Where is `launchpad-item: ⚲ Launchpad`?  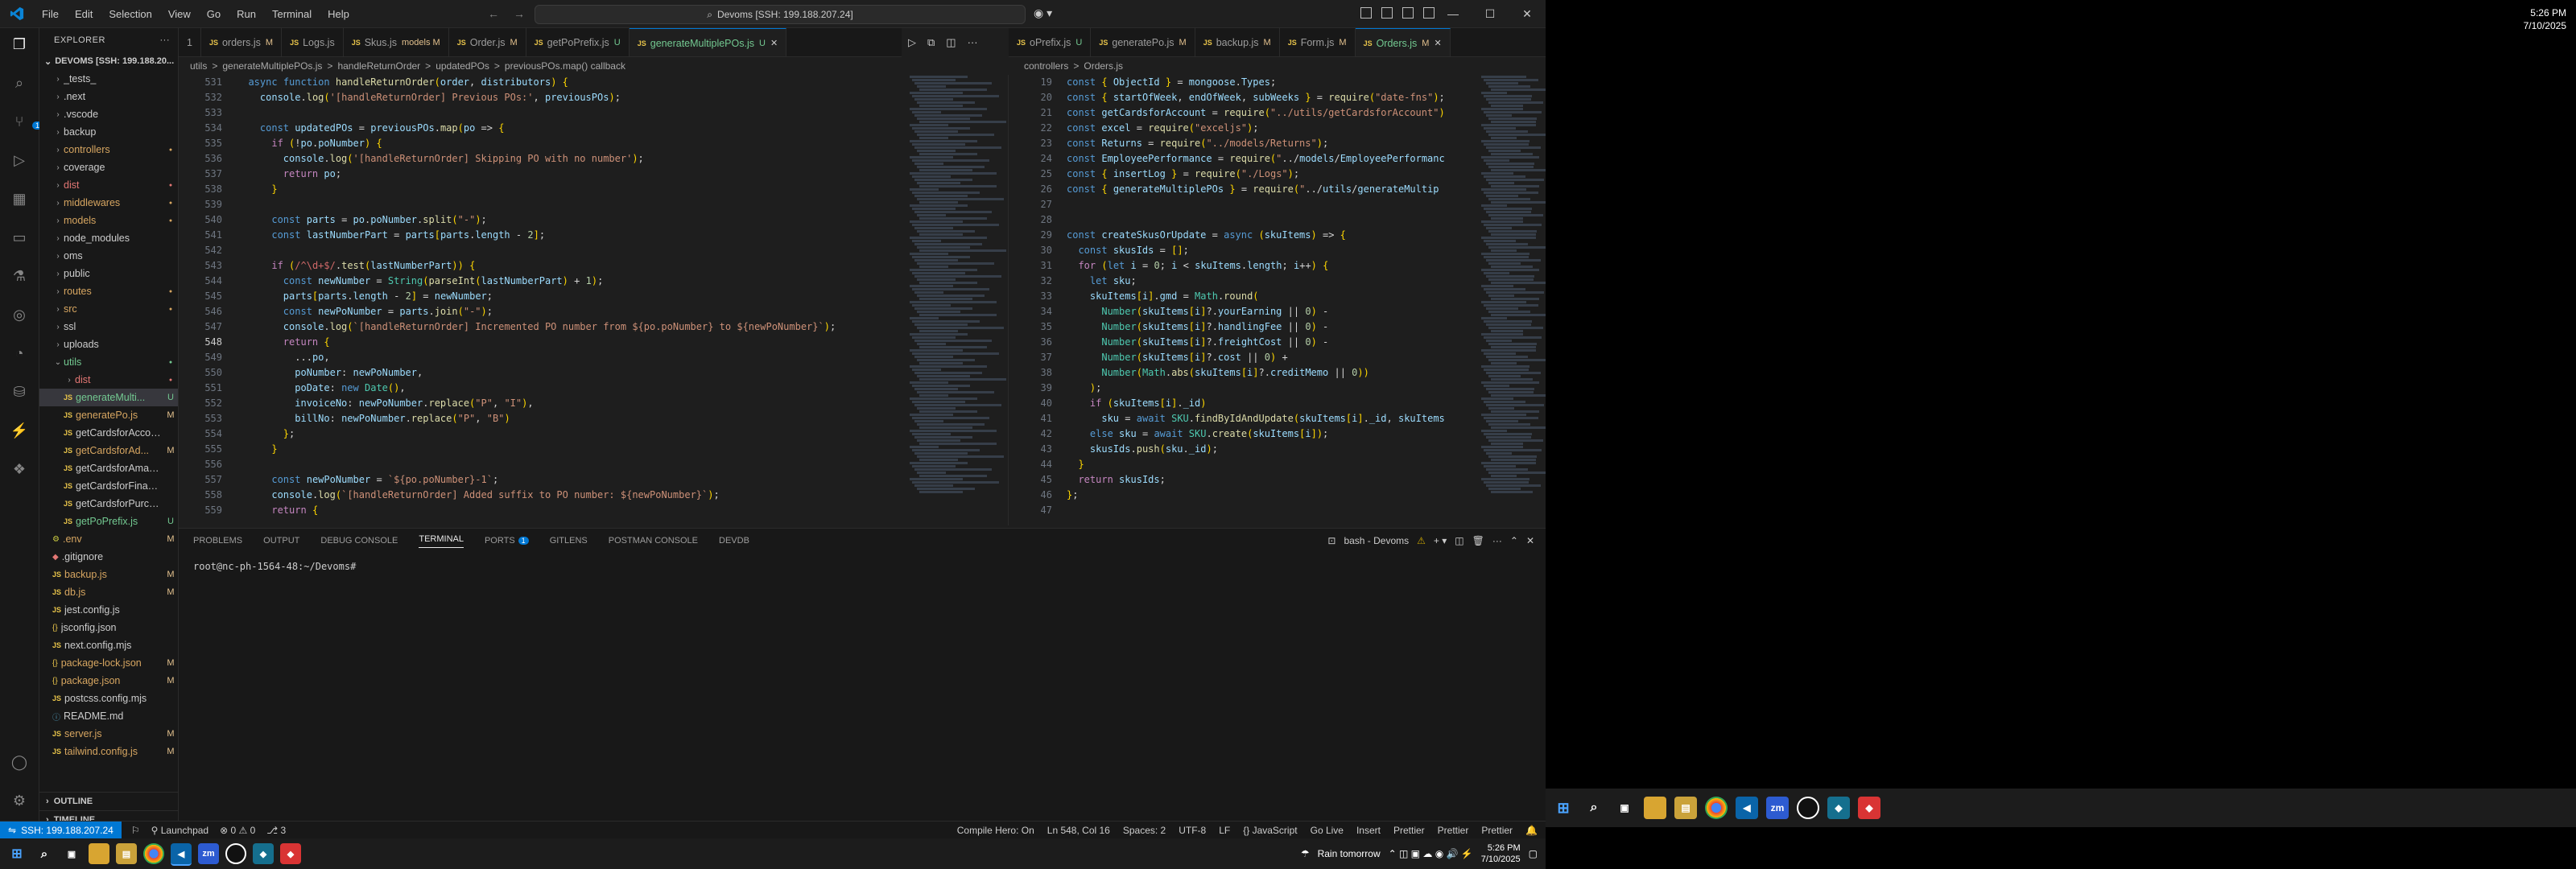
launchpad-item: ⚲ Launchpad is located at coordinates (180, 830).